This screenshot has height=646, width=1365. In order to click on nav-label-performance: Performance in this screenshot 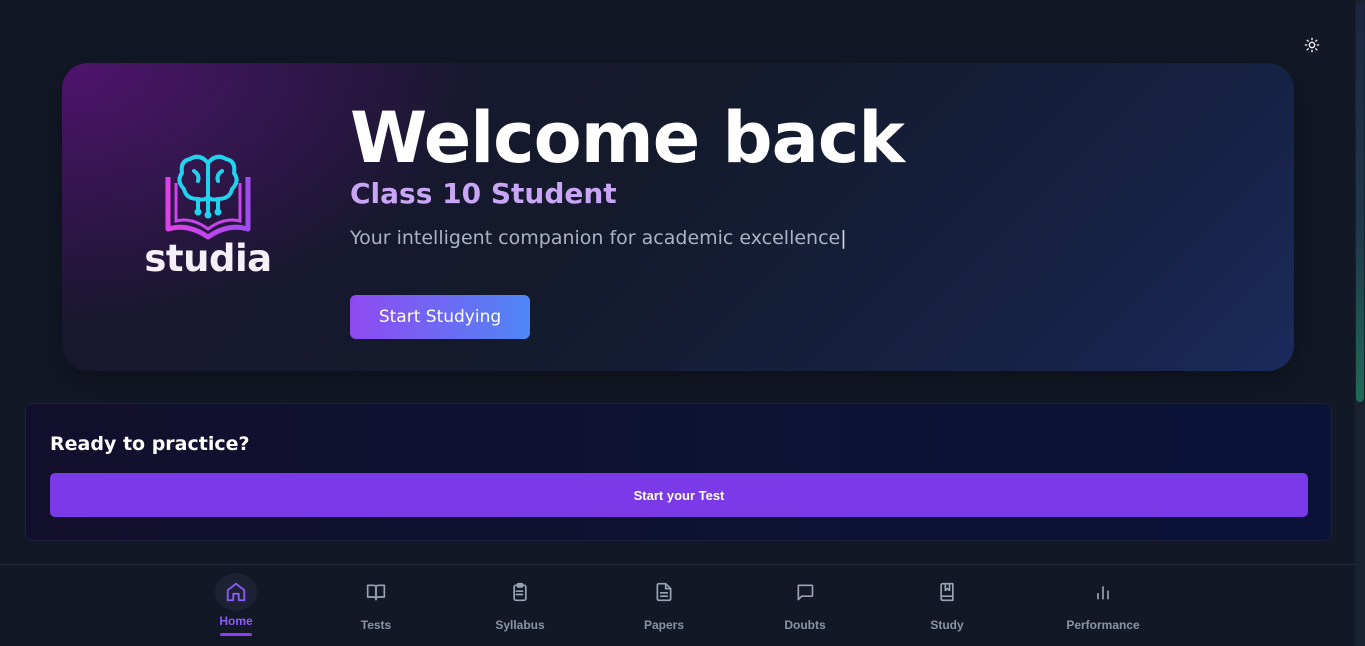, I will do `click(1103, 625)`.